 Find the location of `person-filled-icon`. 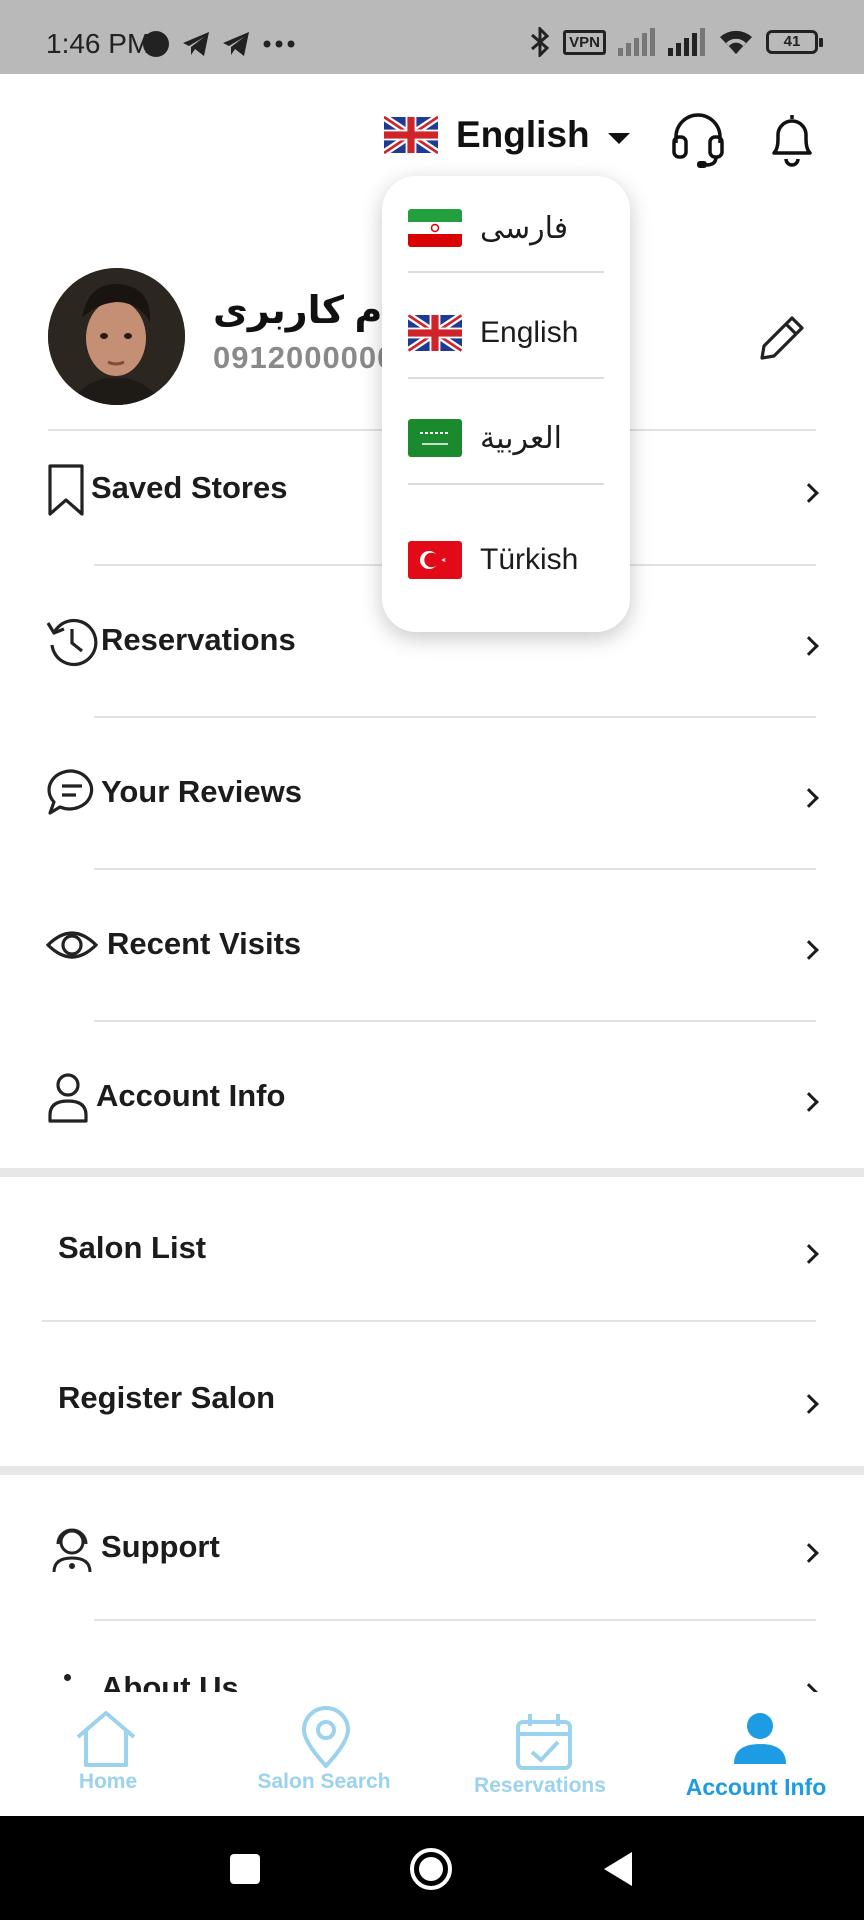

person-filled-icon is located at coordinates (760, 1738).